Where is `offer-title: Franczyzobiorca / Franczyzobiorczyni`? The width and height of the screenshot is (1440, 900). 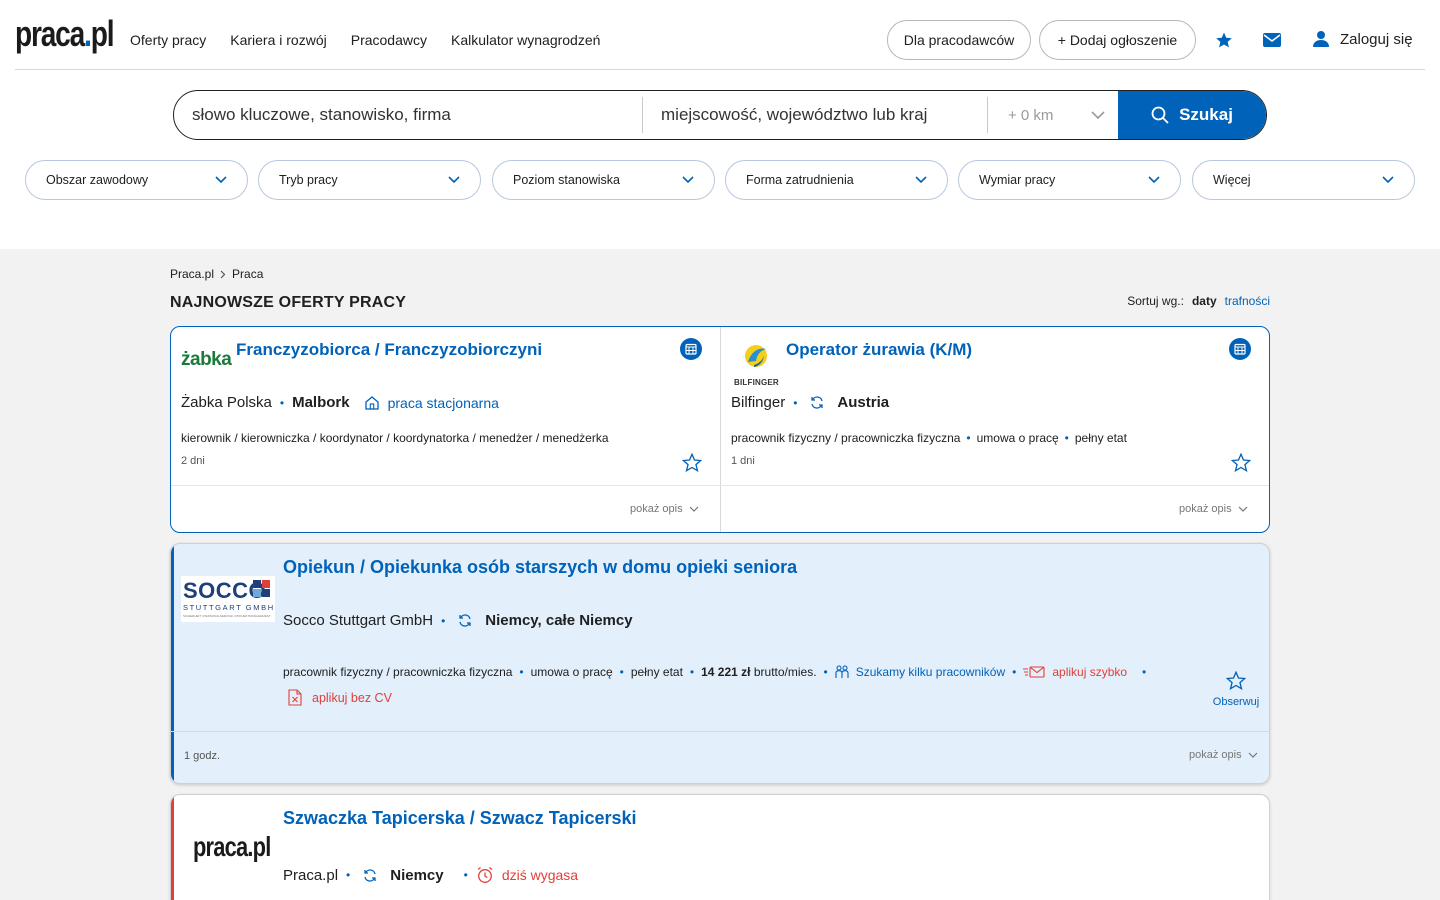
offer-title: Franczyzobiorca / Franczyzobiorczyni is located at coordinates (389, 350).